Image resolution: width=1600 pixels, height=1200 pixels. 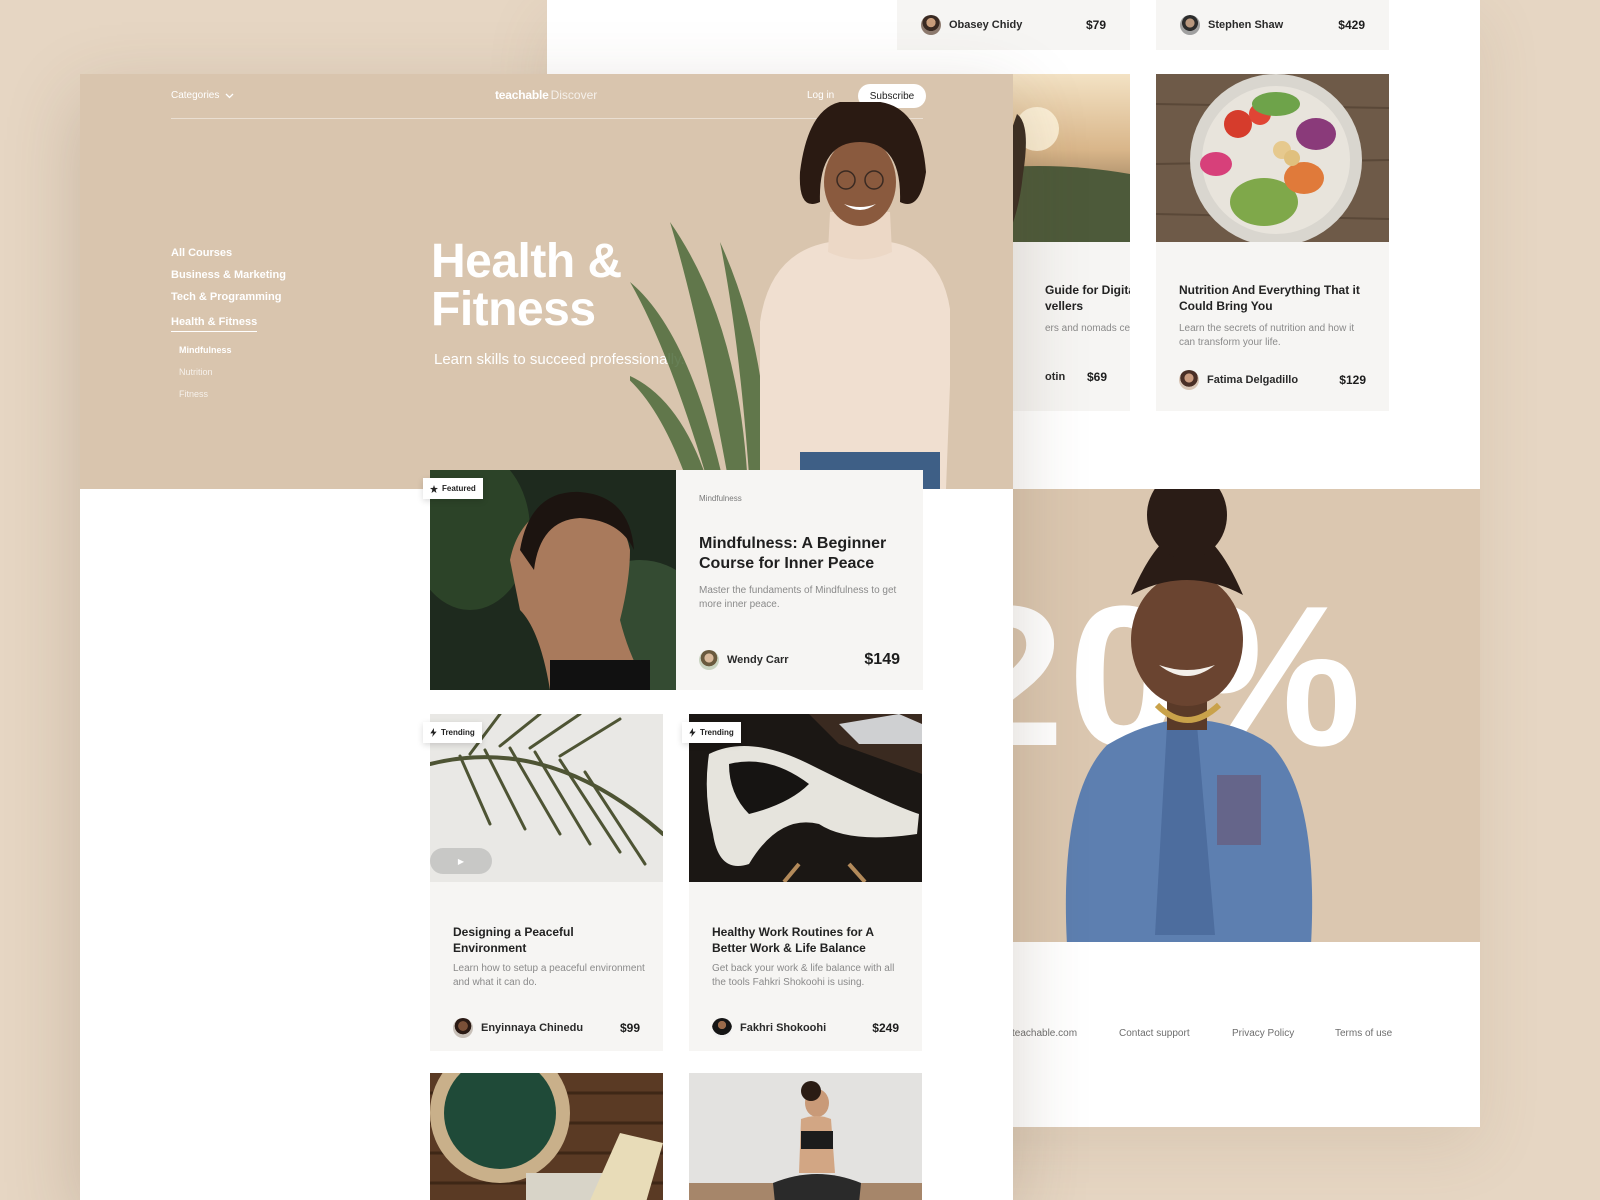 I want to click on course-price: $79, so click(x=1095, y=25).